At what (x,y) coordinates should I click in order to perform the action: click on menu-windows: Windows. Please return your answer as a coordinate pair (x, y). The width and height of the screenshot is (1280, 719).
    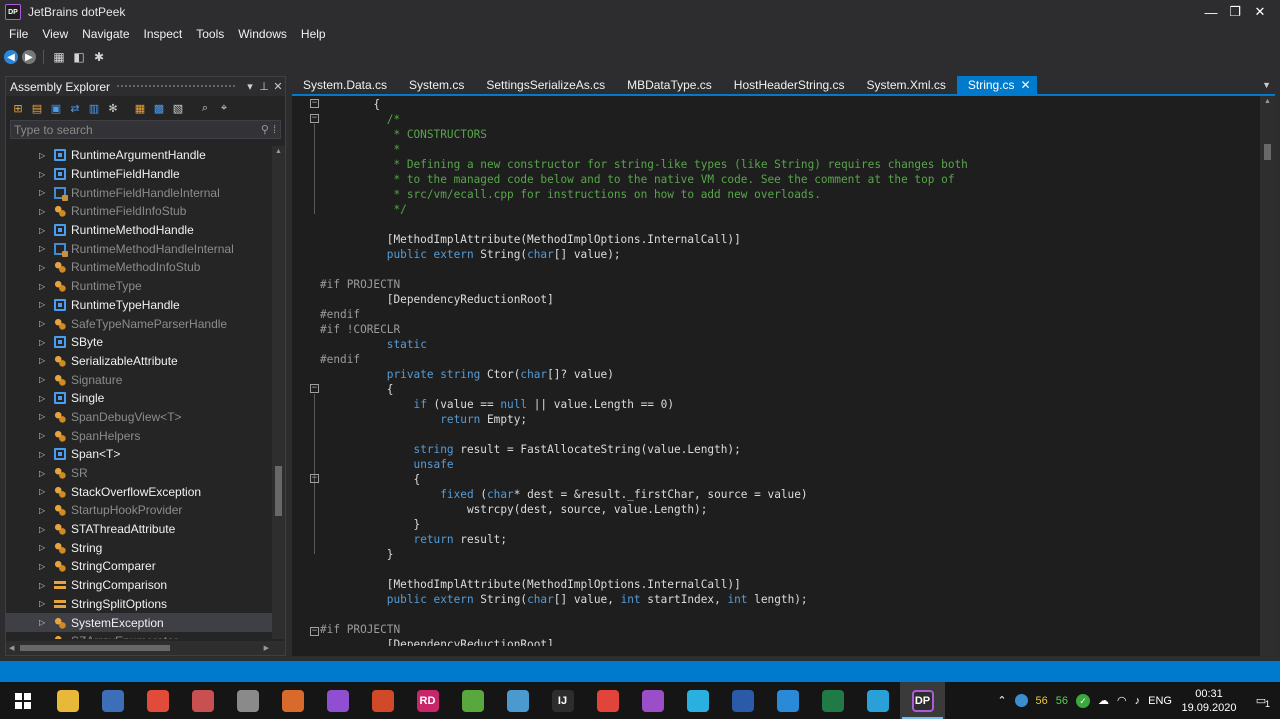
    Looking at the image, I should click on (262, 34).